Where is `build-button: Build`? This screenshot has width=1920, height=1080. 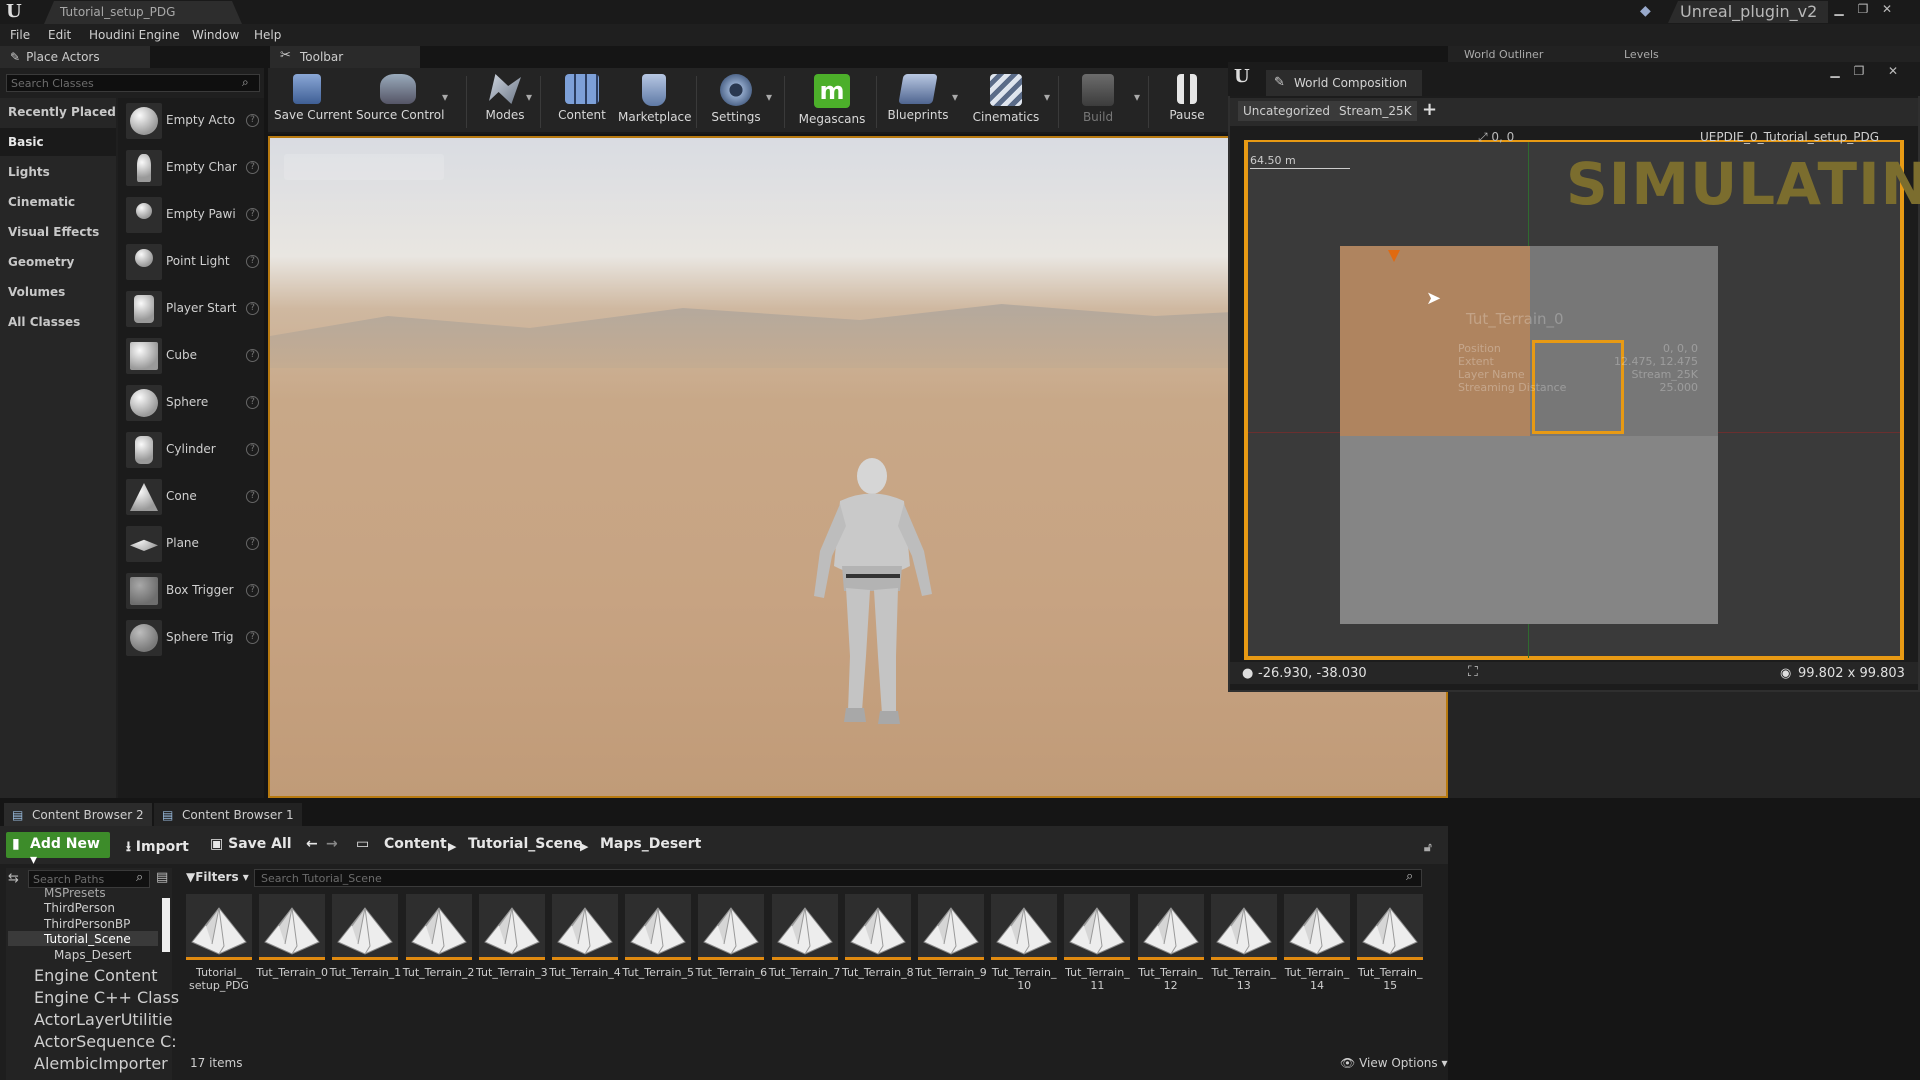 build-button: Build is located at coordinates (1098, 102).